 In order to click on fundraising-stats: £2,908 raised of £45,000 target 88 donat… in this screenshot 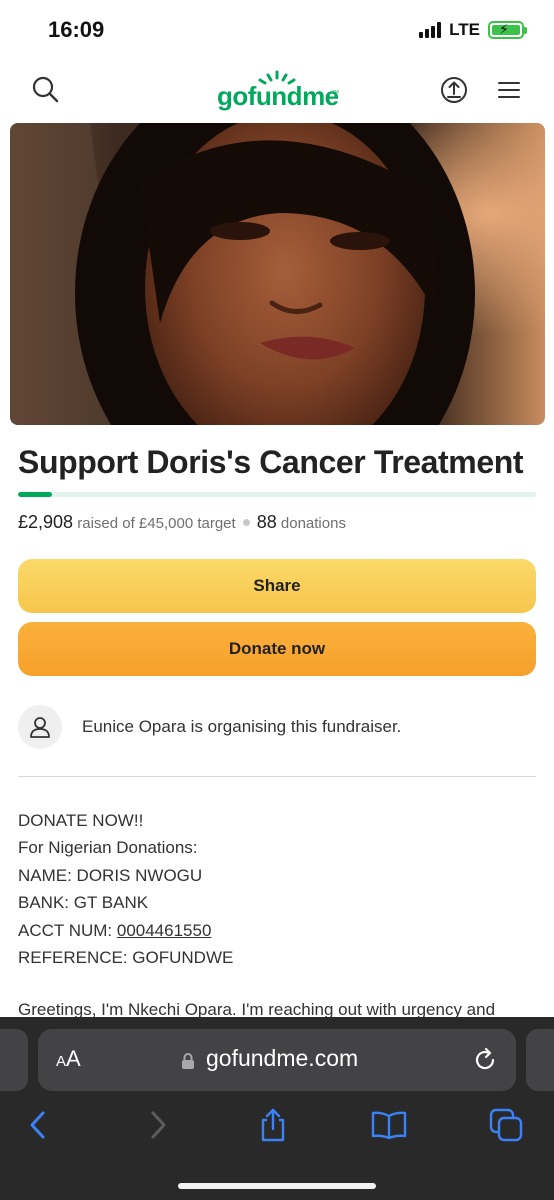, I will do `click(182, 522)`.